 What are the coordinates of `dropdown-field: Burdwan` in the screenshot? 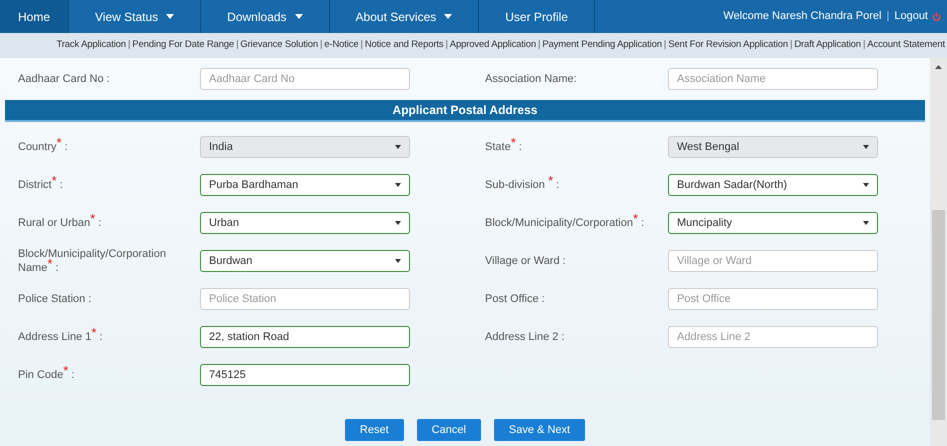 It's located at (305, 261).